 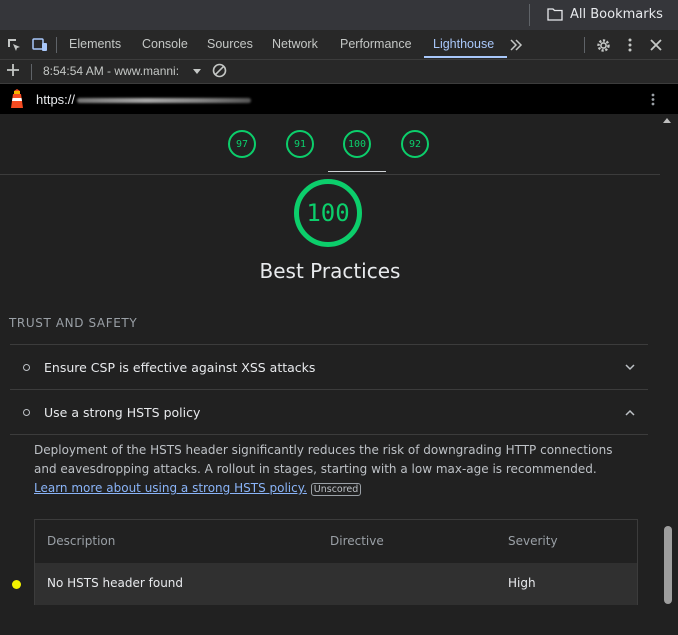 What do you see at coordinates (339, 72) in the screenshot?
I see `lighthouse-toolbar: 8:54:54 AM - www.manni:` at bounding box center [339, 72].